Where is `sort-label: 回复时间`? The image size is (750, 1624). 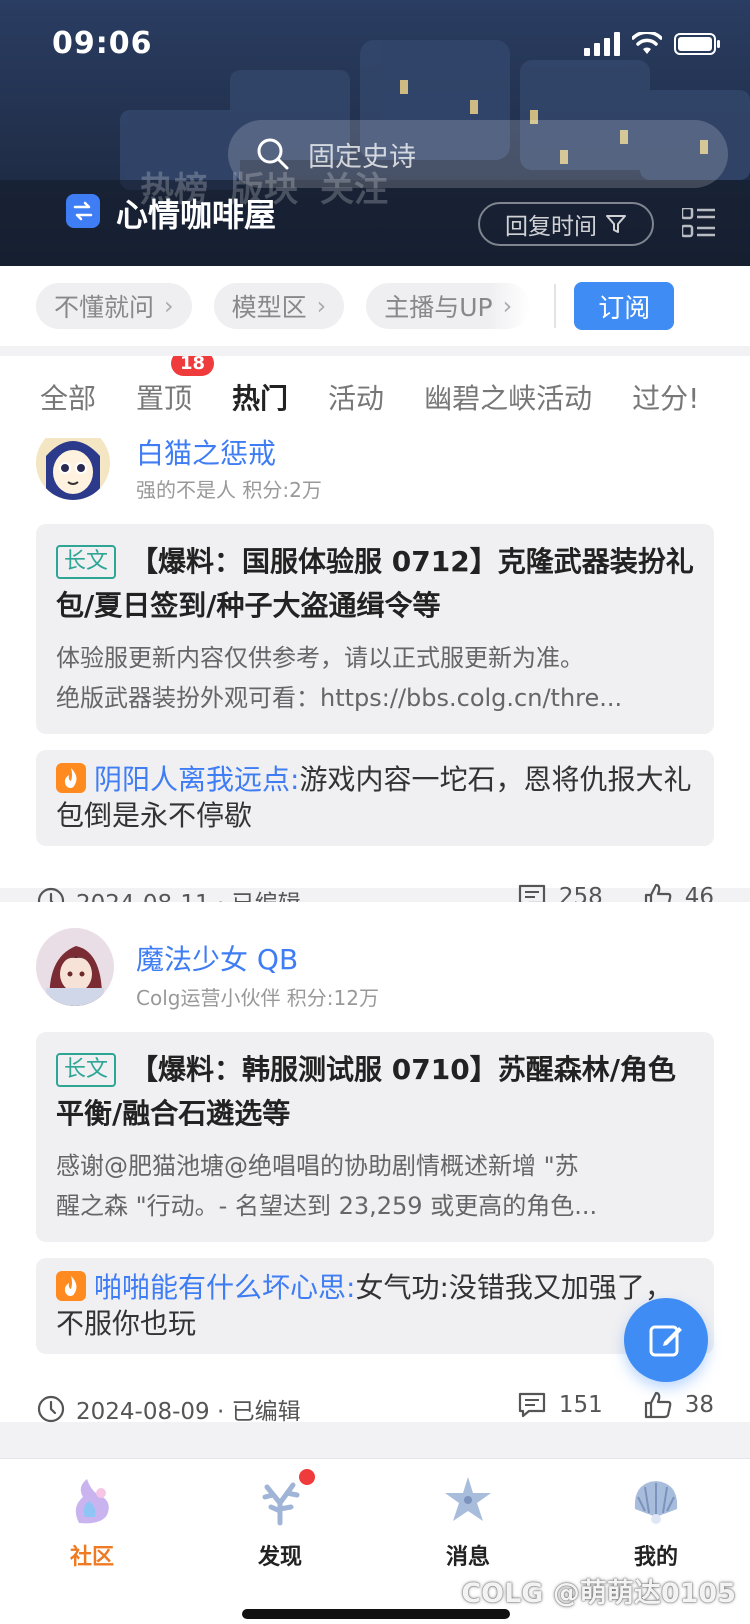
sort-label: 回复时间 is located at coordinates (551, 227).